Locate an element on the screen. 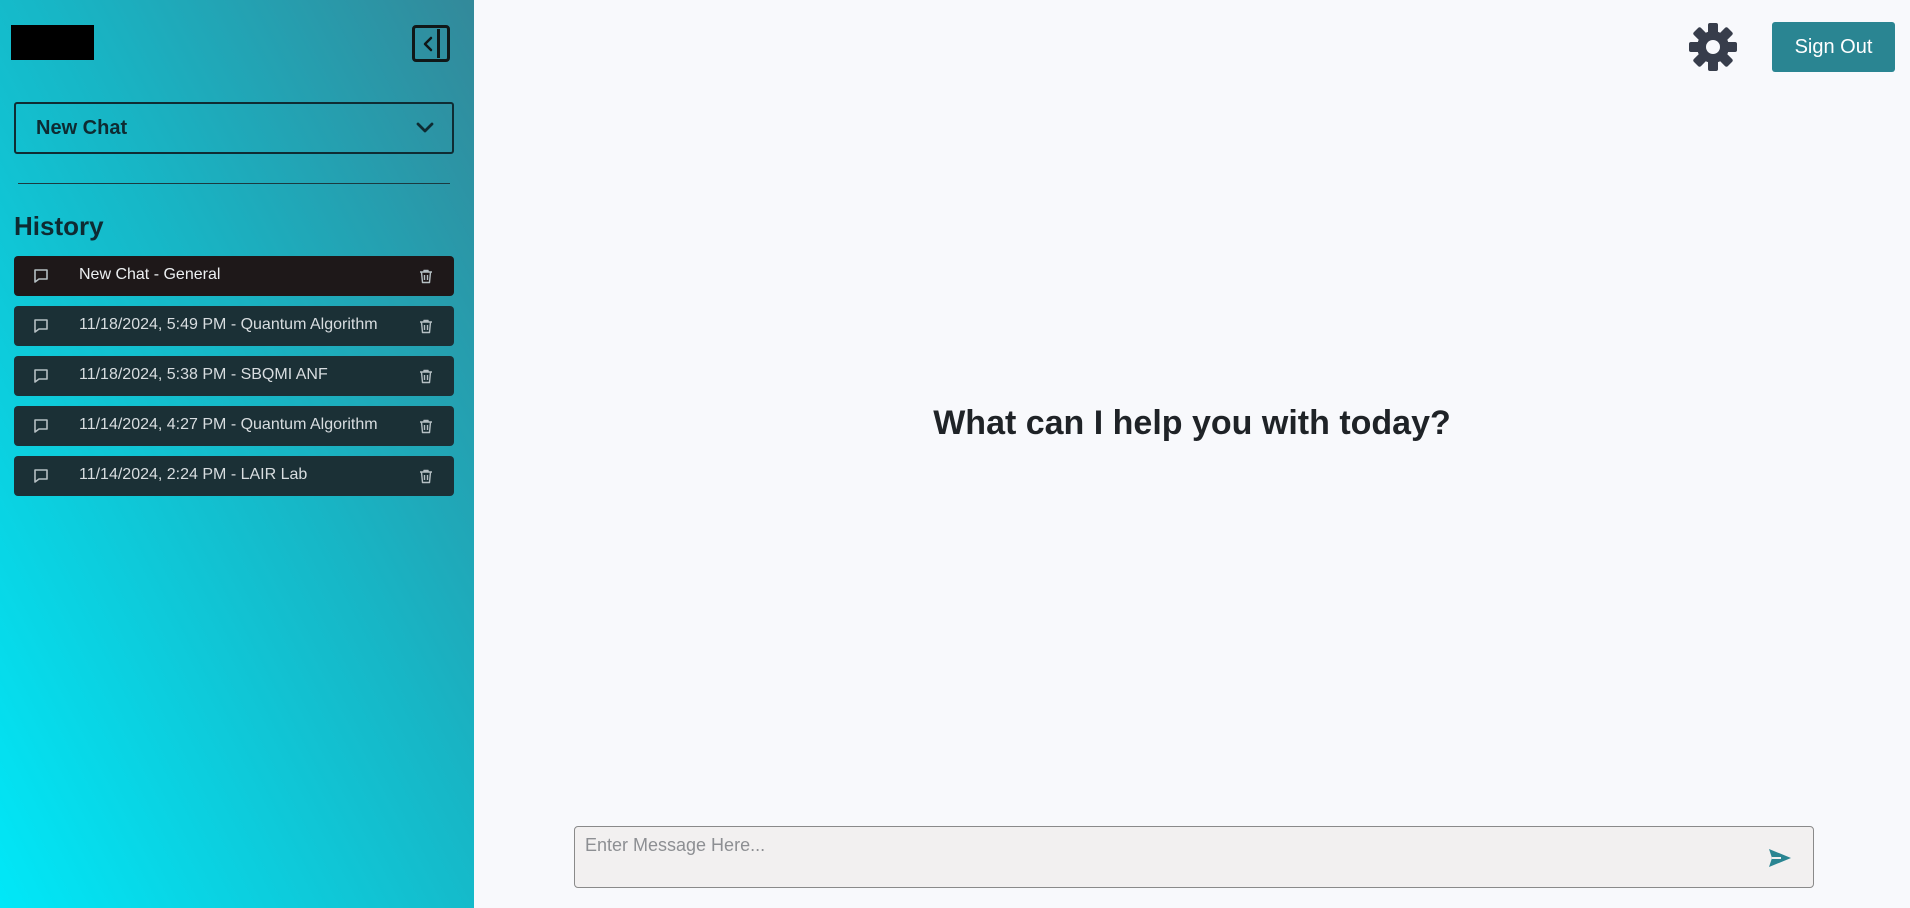 The height and width of the screenshot is (908, 1910). new-chat-select: New Chat is located at coordinates (234, 128).